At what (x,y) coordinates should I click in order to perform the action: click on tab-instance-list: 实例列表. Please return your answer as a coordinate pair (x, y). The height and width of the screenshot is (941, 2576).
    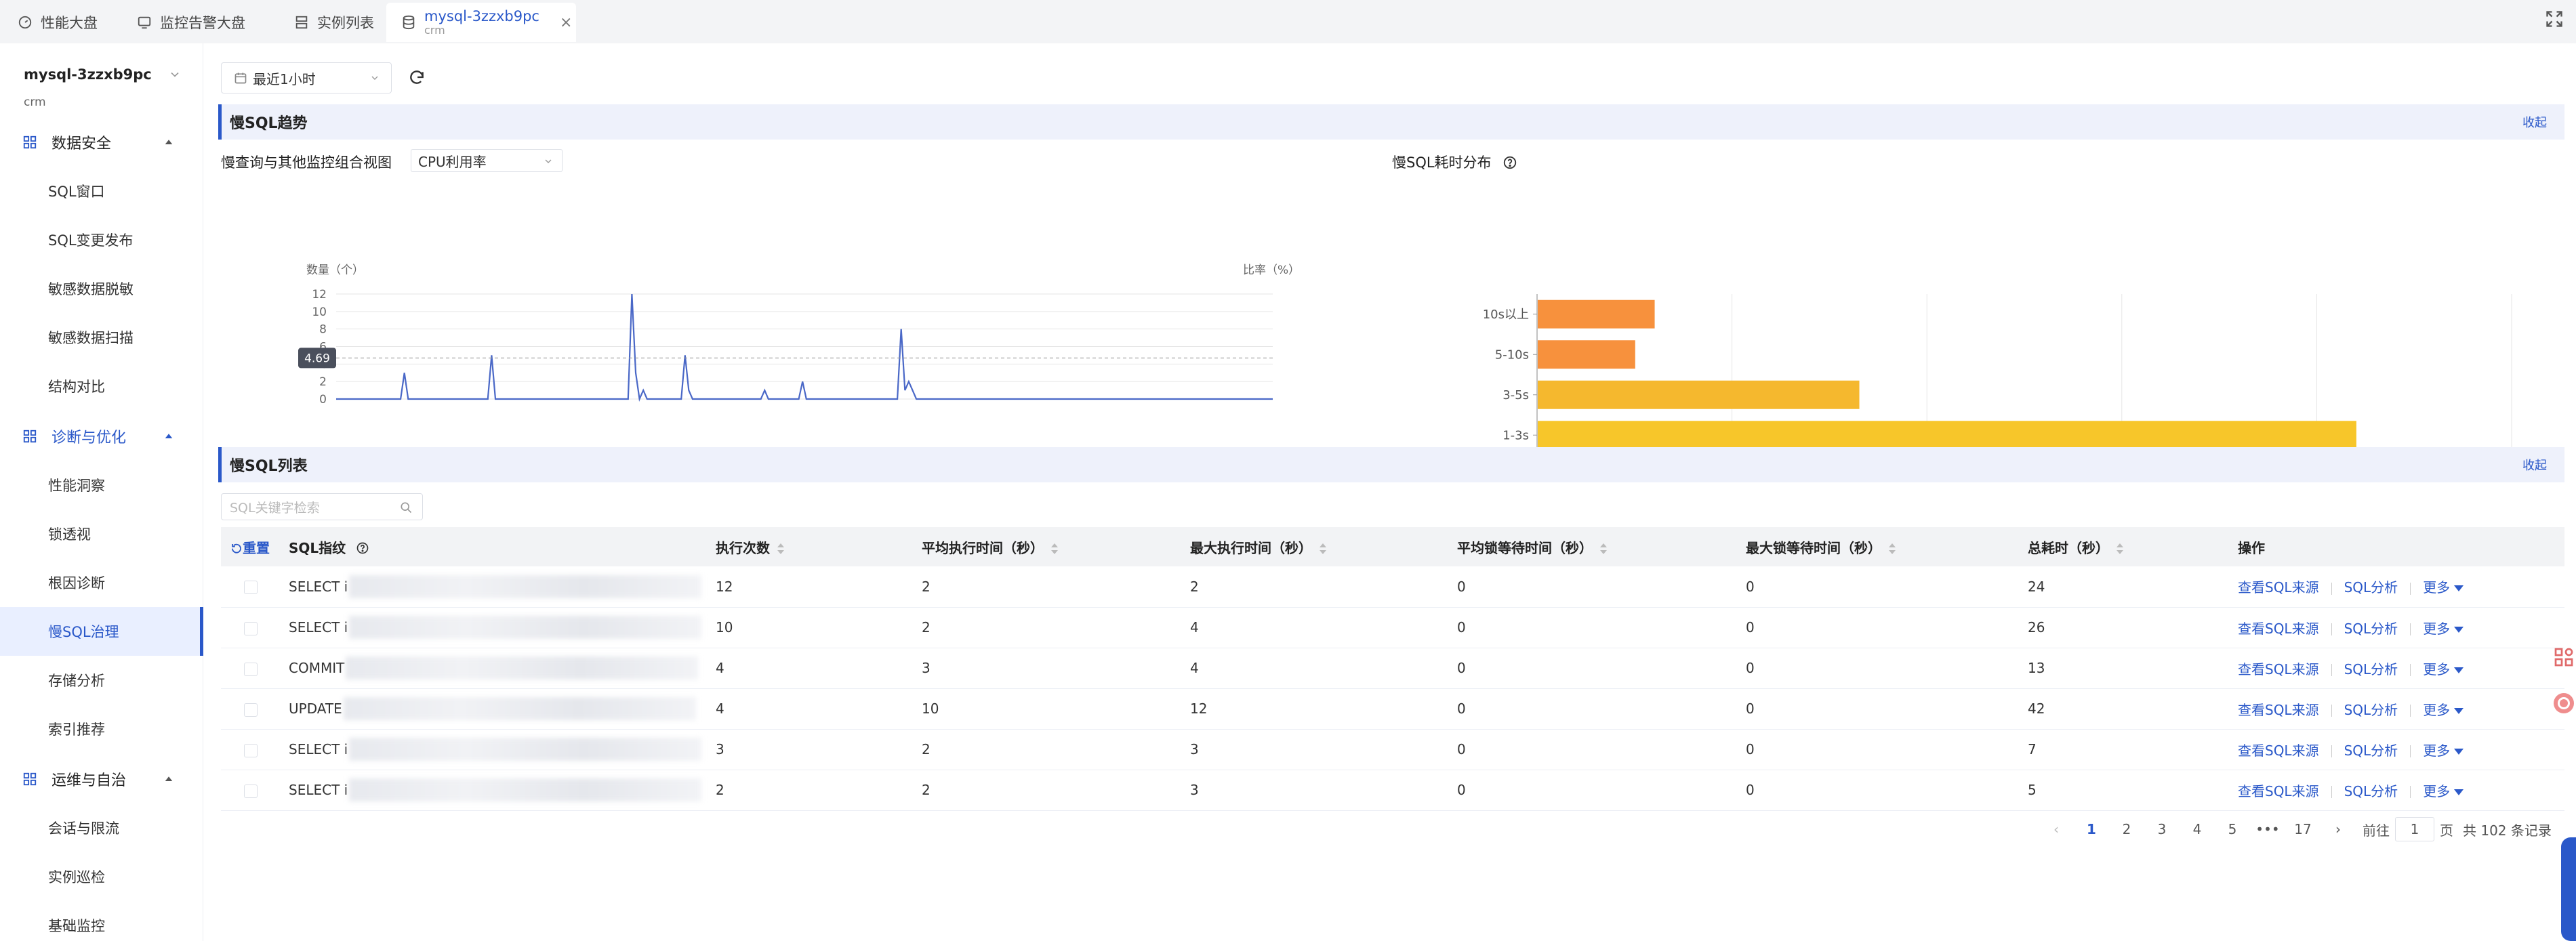
    Looking at the image, I should click on (332, 22).